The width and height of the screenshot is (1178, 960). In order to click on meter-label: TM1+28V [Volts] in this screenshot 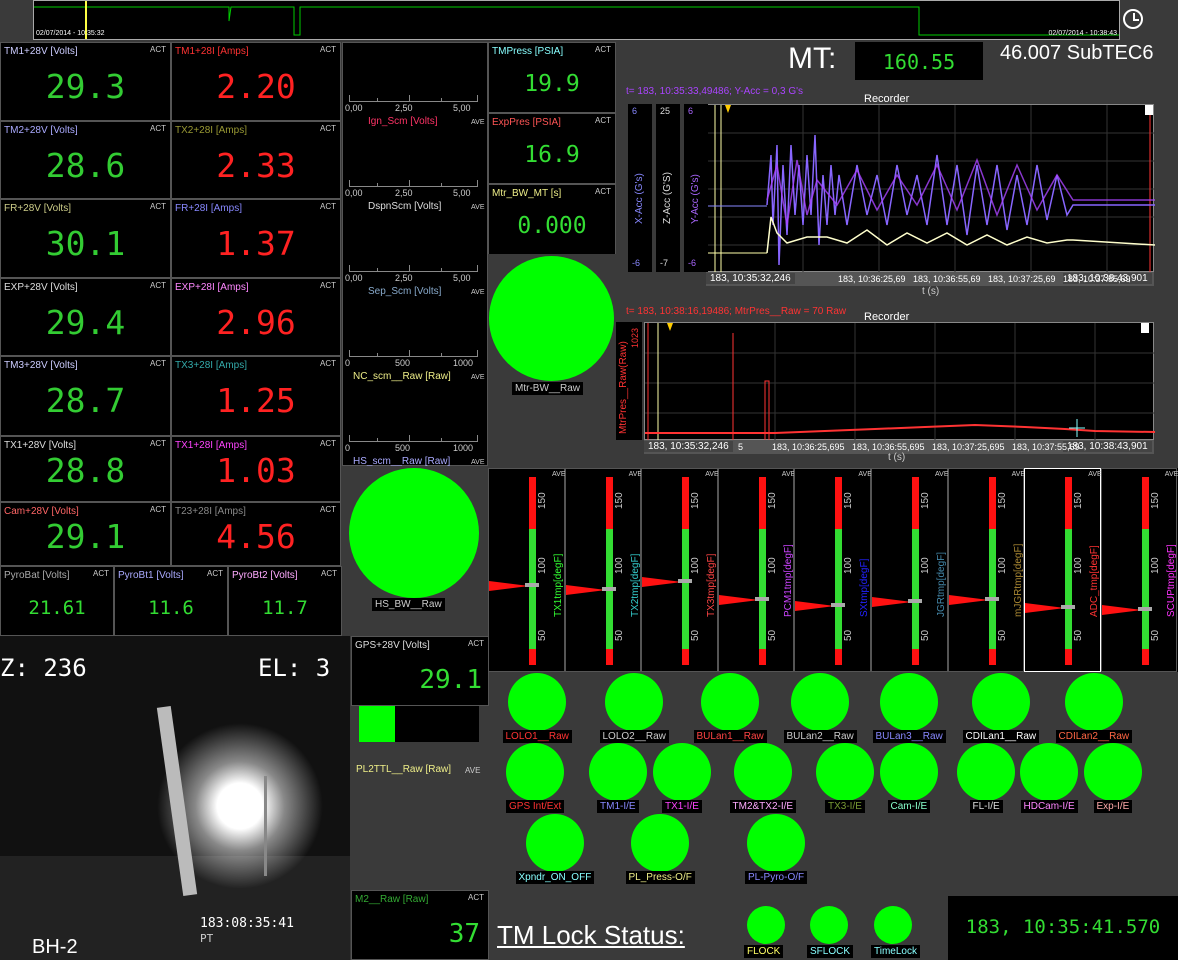, I will do `click(41, 51)`.